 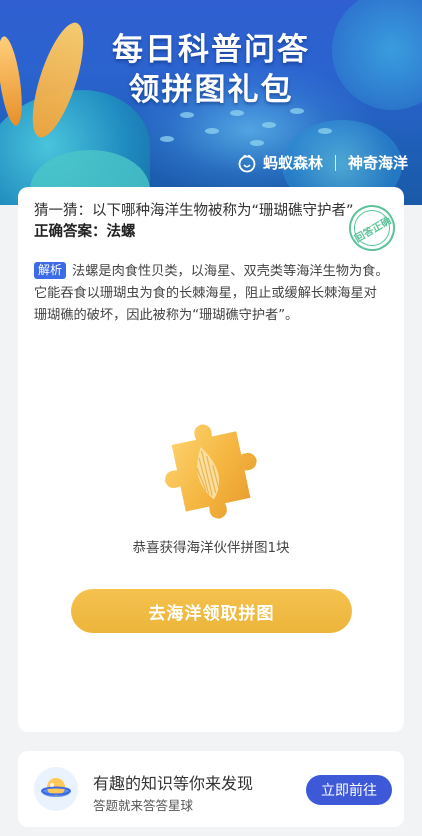 I want to click on brand-bar: 蚂蚁森林 神奇海洋, so click(x=322, y=162).